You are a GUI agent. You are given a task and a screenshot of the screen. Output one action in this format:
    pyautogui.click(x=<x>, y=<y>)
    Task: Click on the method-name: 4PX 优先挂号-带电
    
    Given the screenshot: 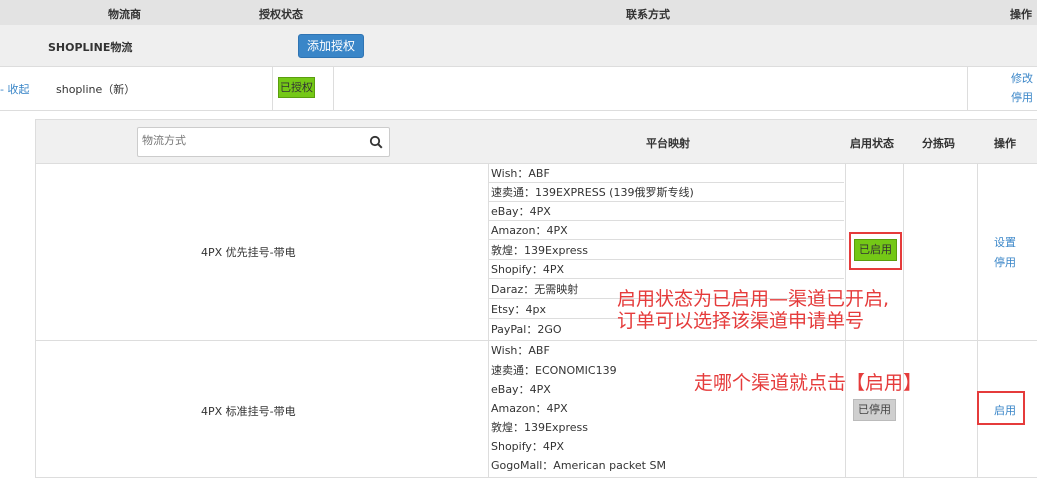 What is the action you would take?
    pyautogui.click(x=248, y=252)
    